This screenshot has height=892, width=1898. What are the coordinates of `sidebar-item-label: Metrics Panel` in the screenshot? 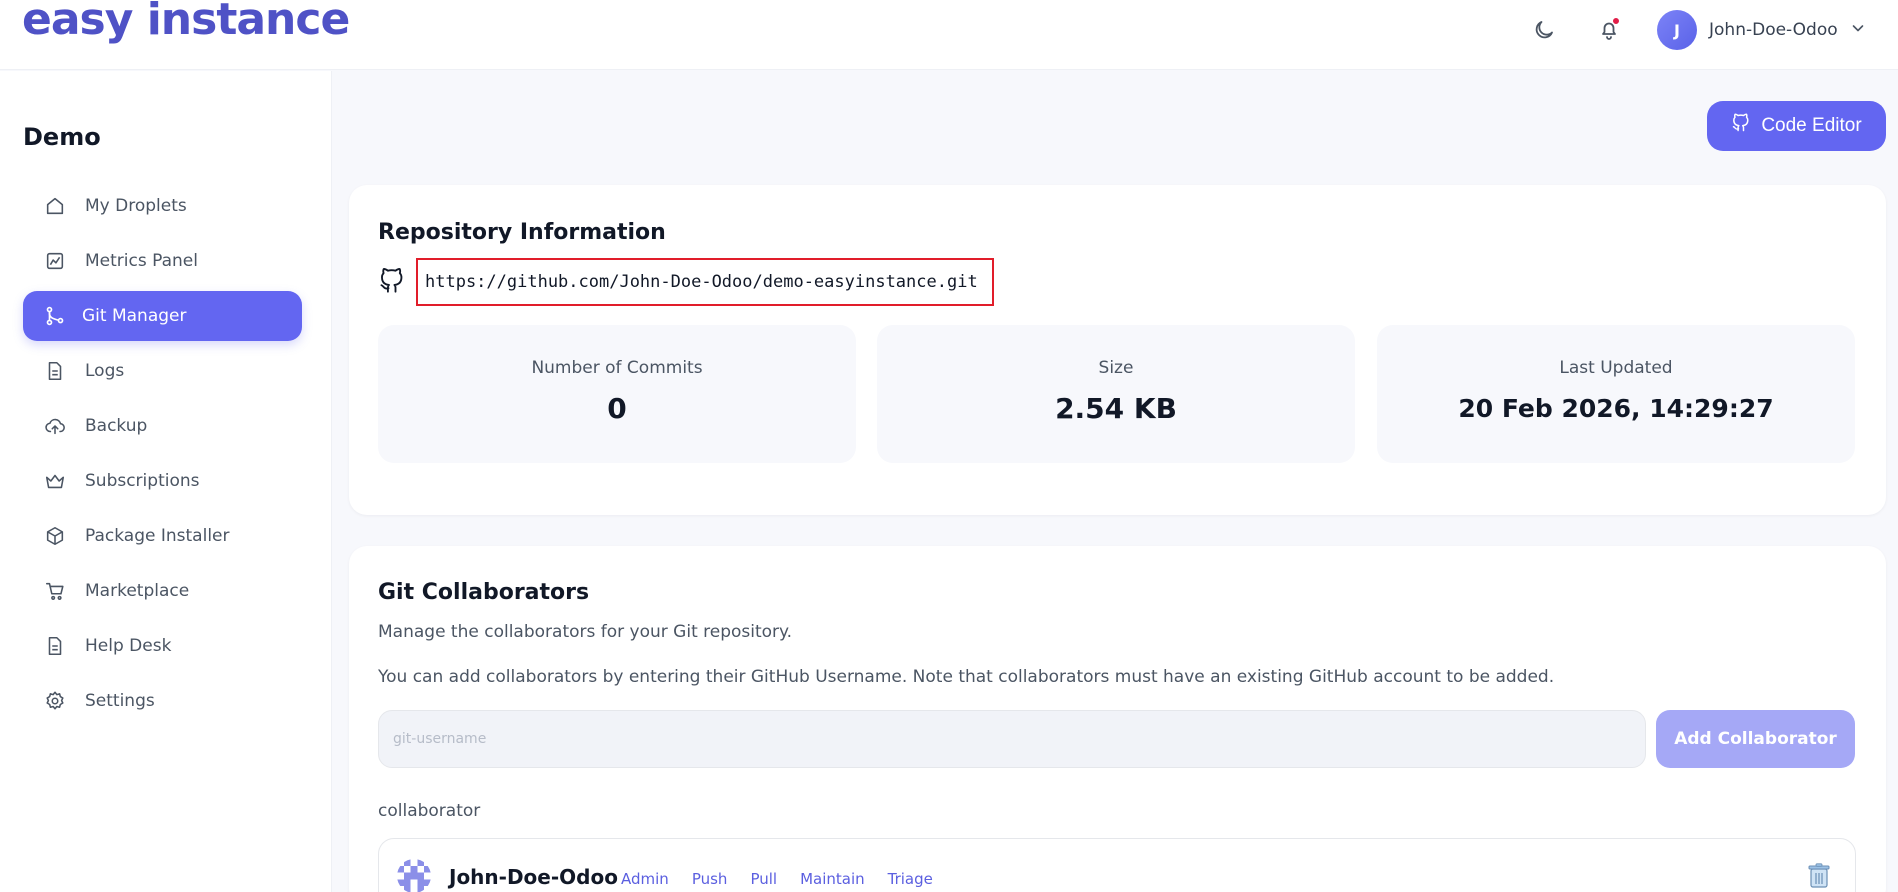 It's located at (141, 261).